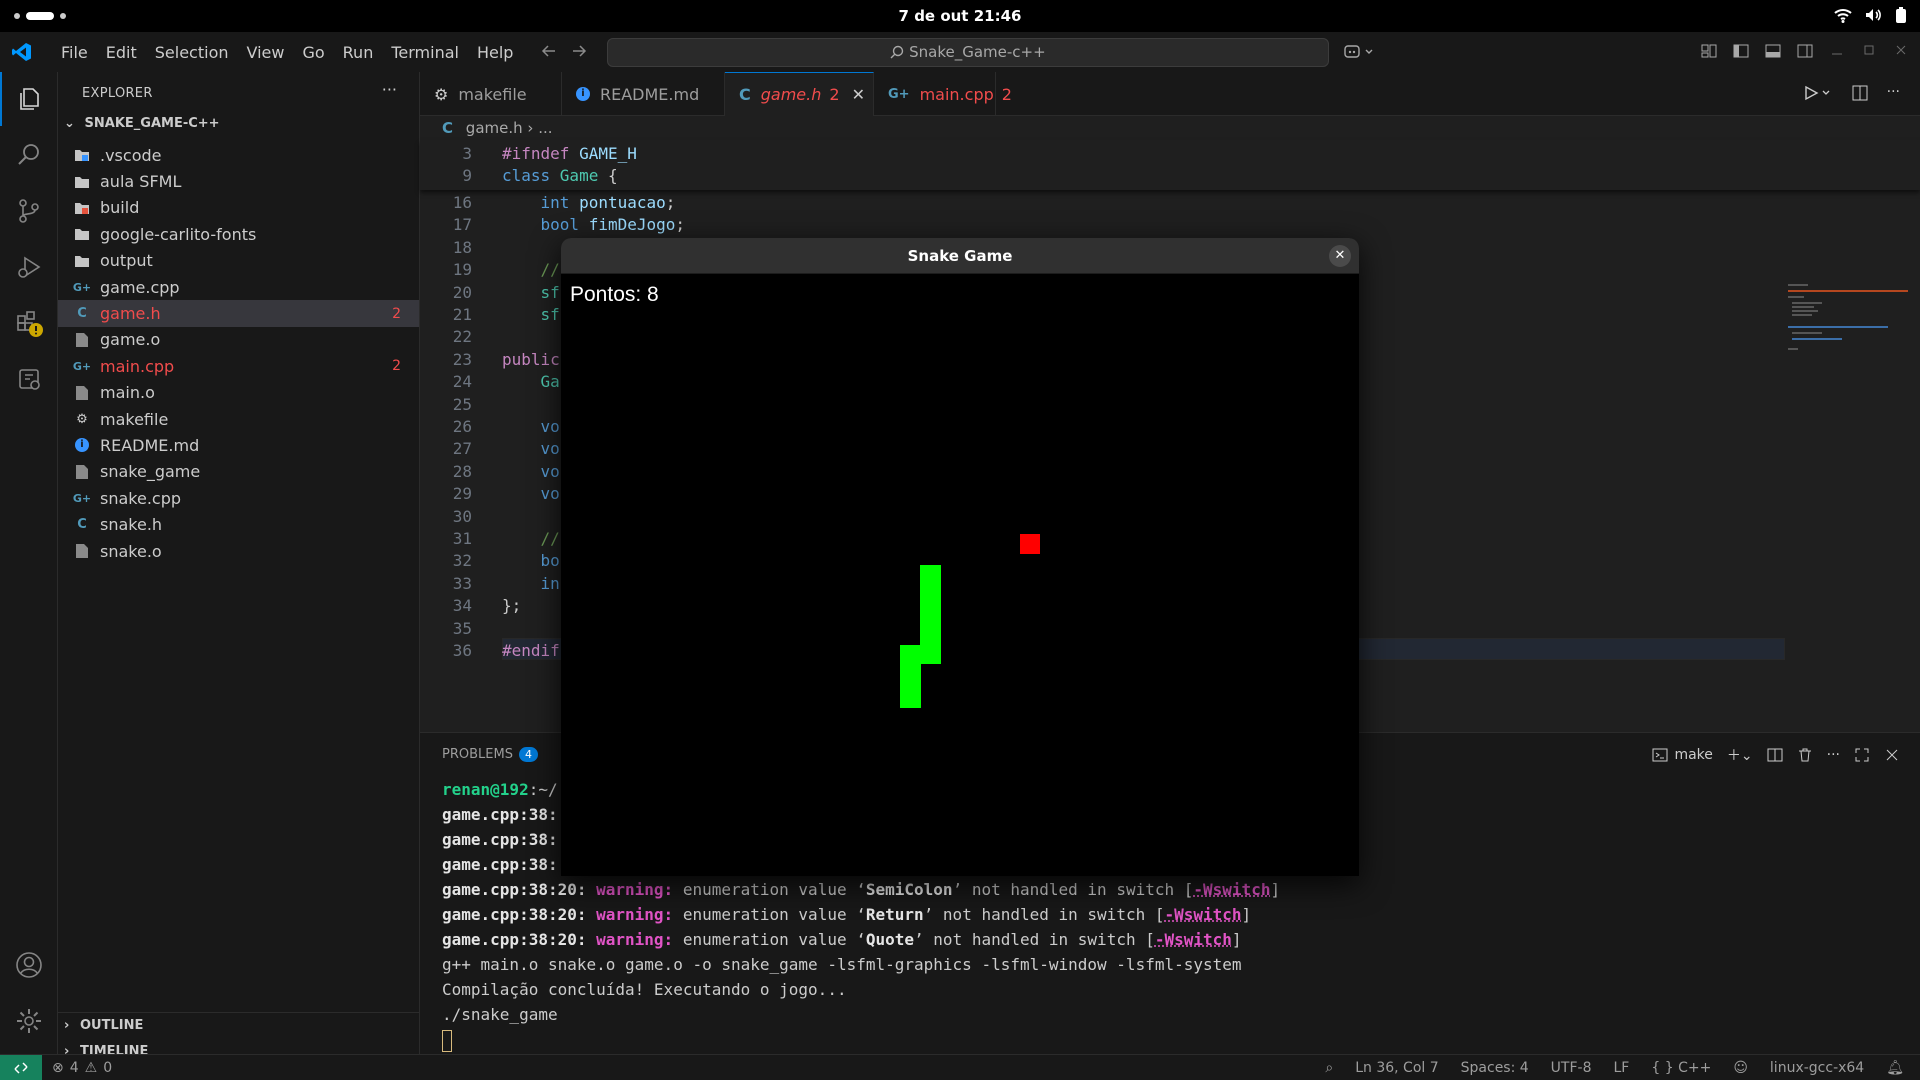 The height and width of the screenshot is (1080, 1920). Describe the element at coordinates (1895, 1068) in the screenshot. I see `notifications-icon: 🔔︎` at that location.